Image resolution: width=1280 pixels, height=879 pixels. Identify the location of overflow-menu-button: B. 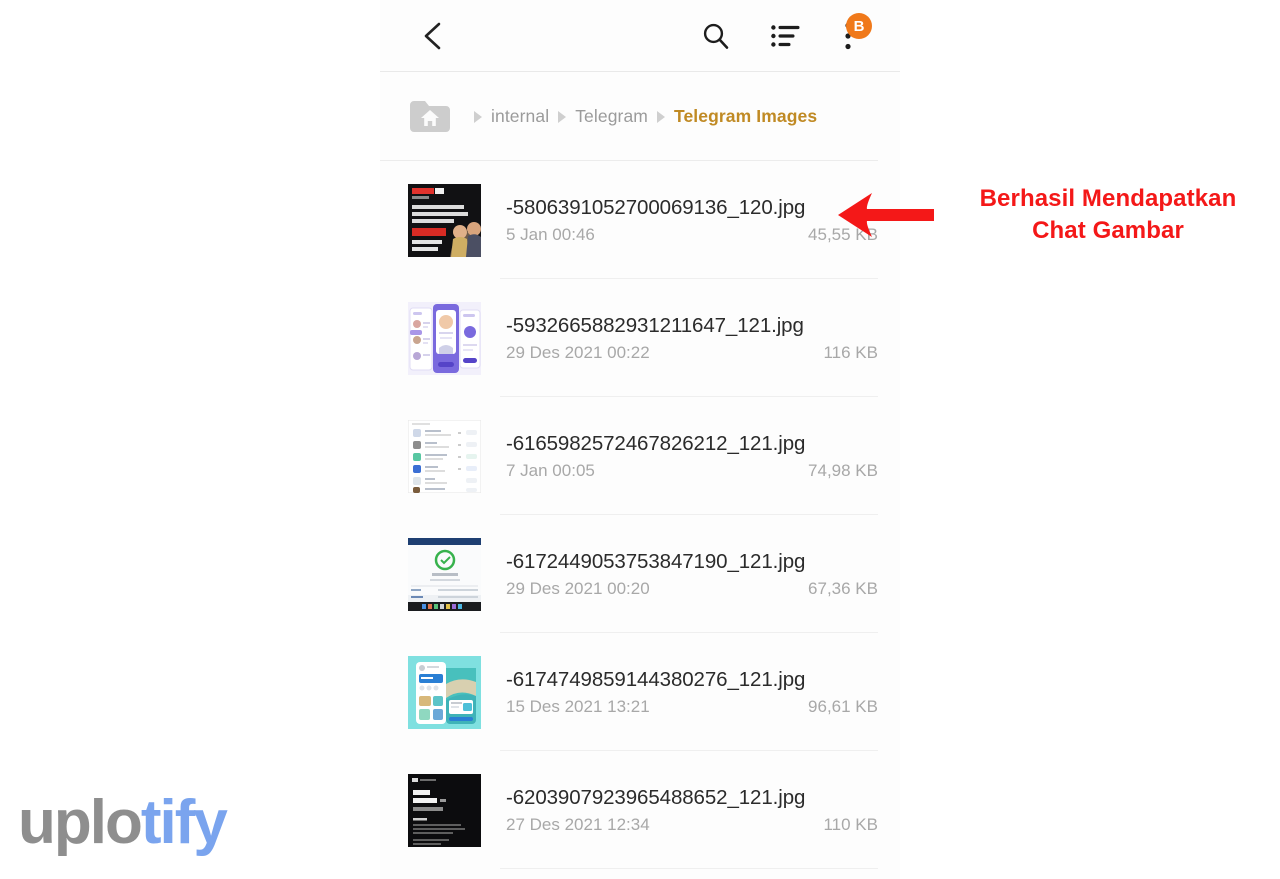
(848, 36).